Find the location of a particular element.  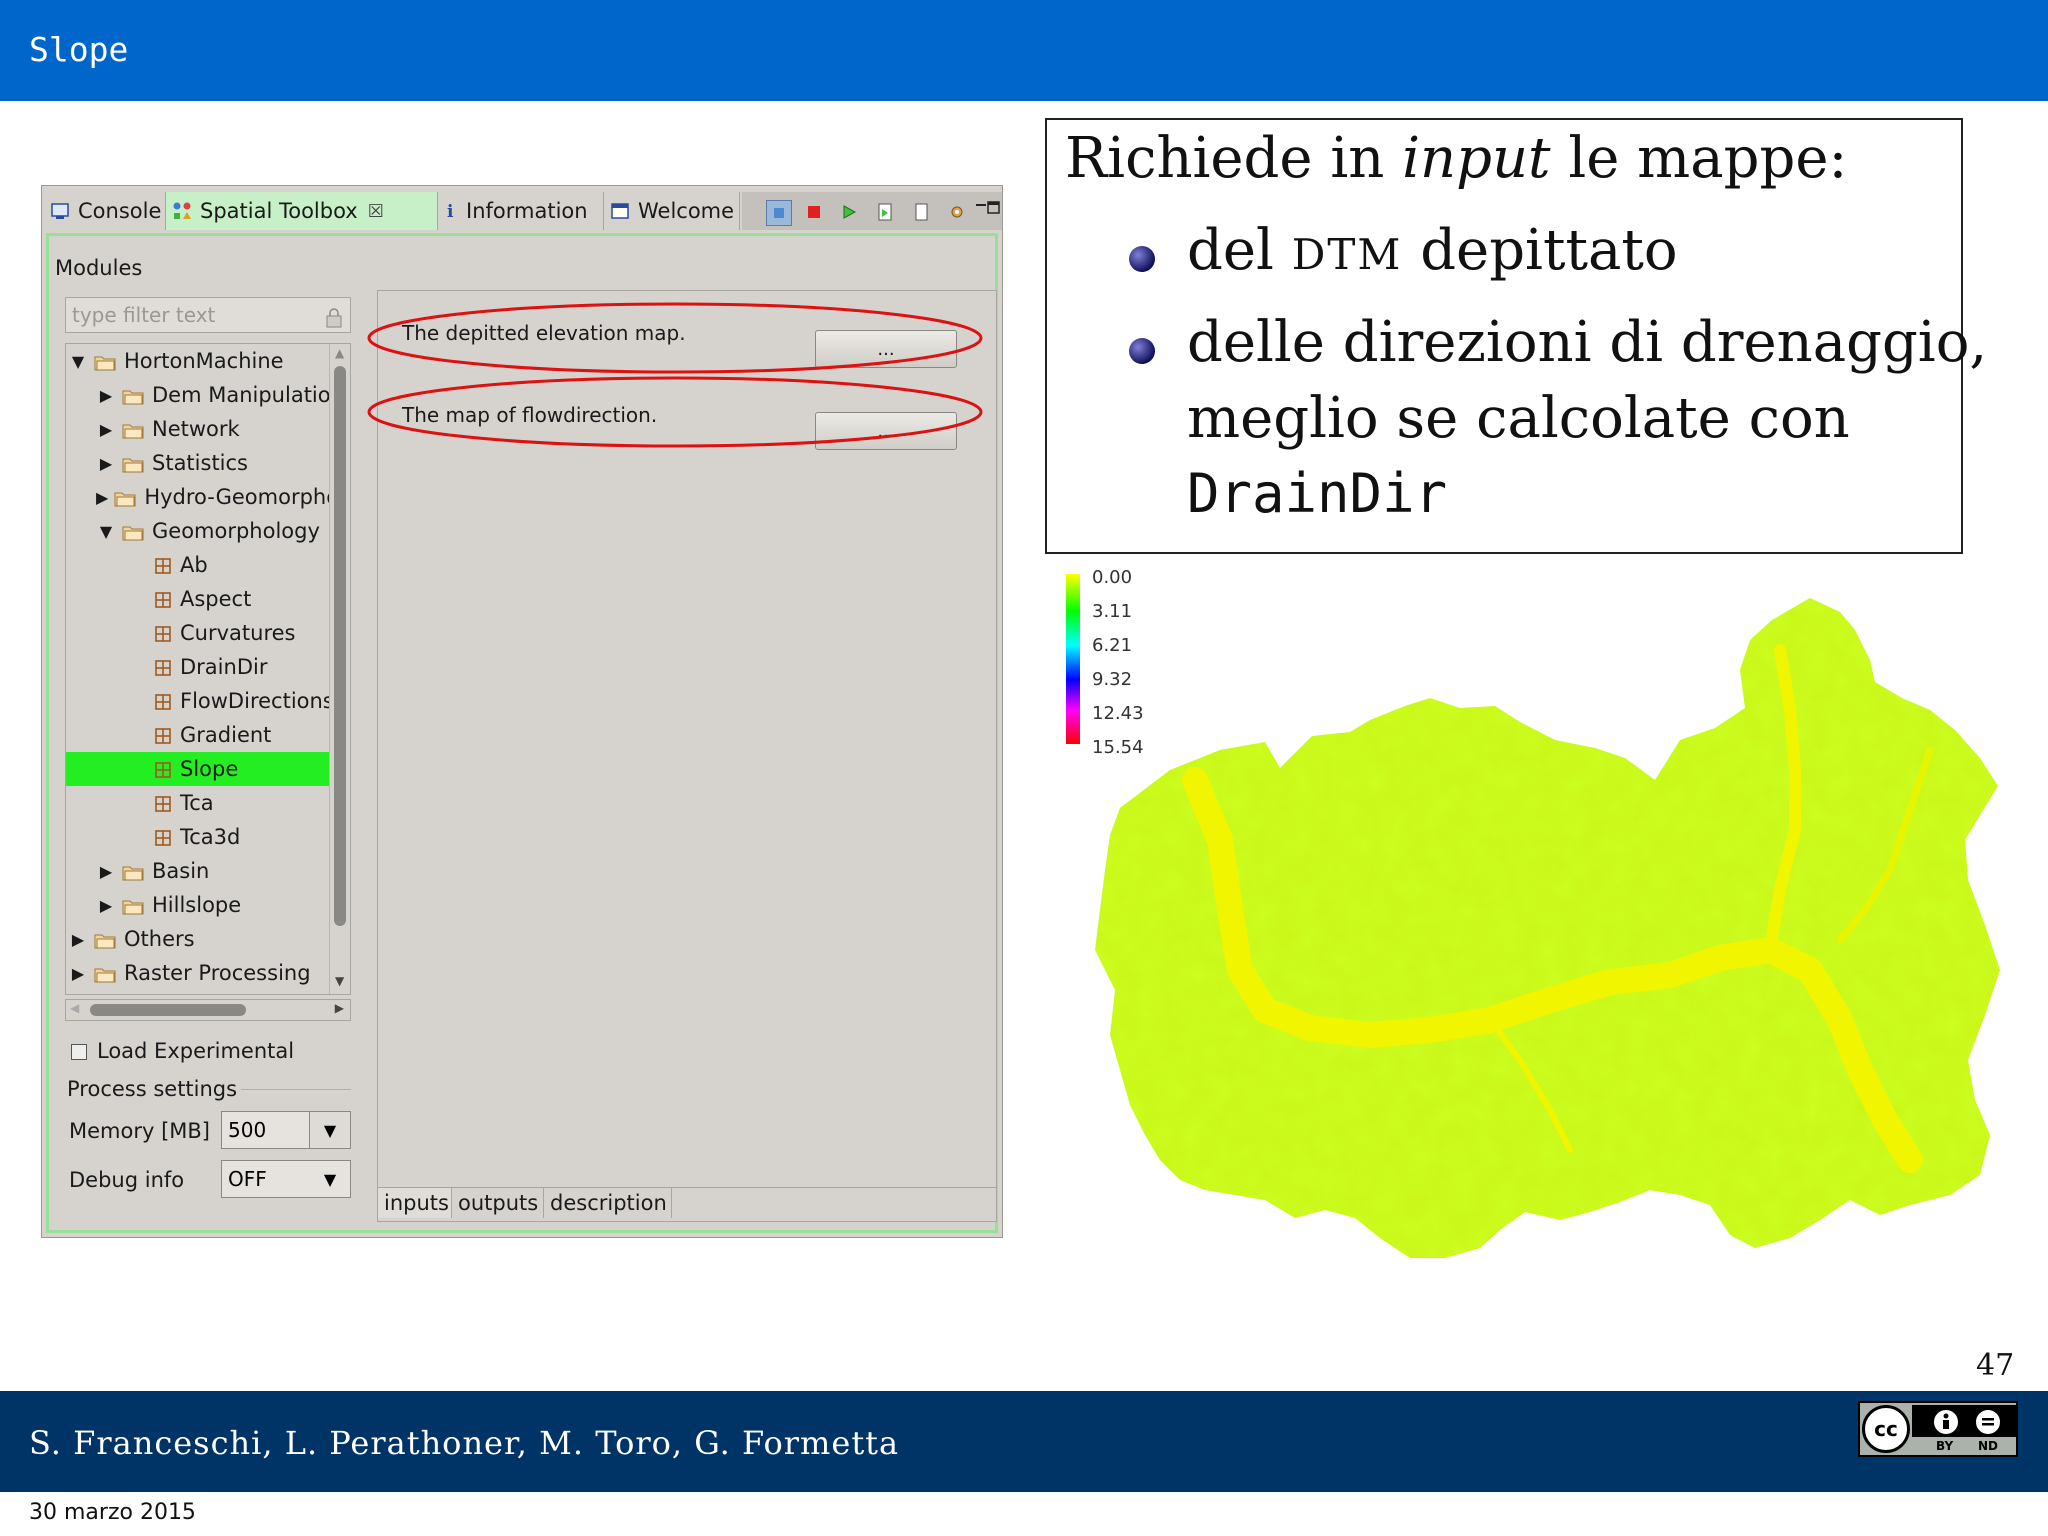

tree-item-hydro-geomorphology: ▶ Hydro-Geomorphology is located at coordinates (208, 497).